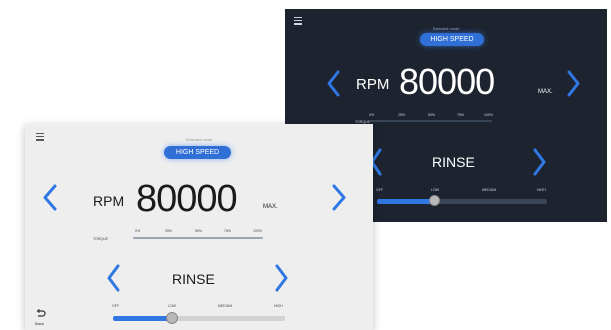 The height and width of the screenshot is (330, 611). What do you see at coordinates (113, 278) in the screenshot?
I see `program-prev-chevron-icon` at bounding box center [113, 278].